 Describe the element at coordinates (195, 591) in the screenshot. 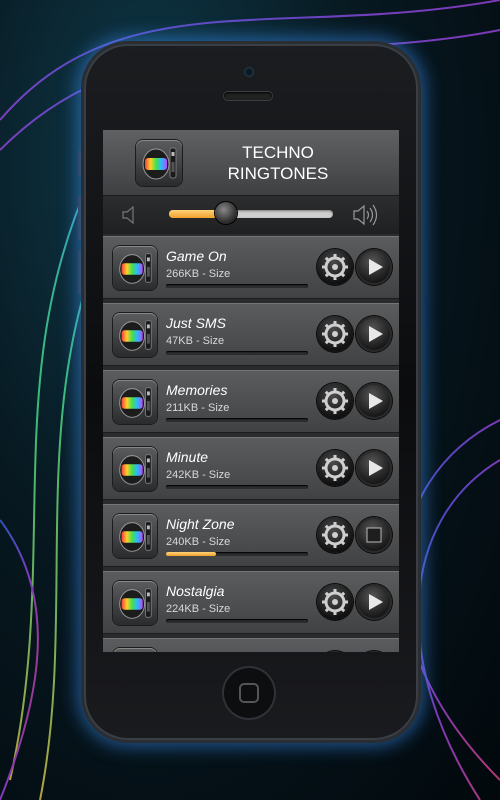

I see `ringtone-name: Nostalgia` at that location.